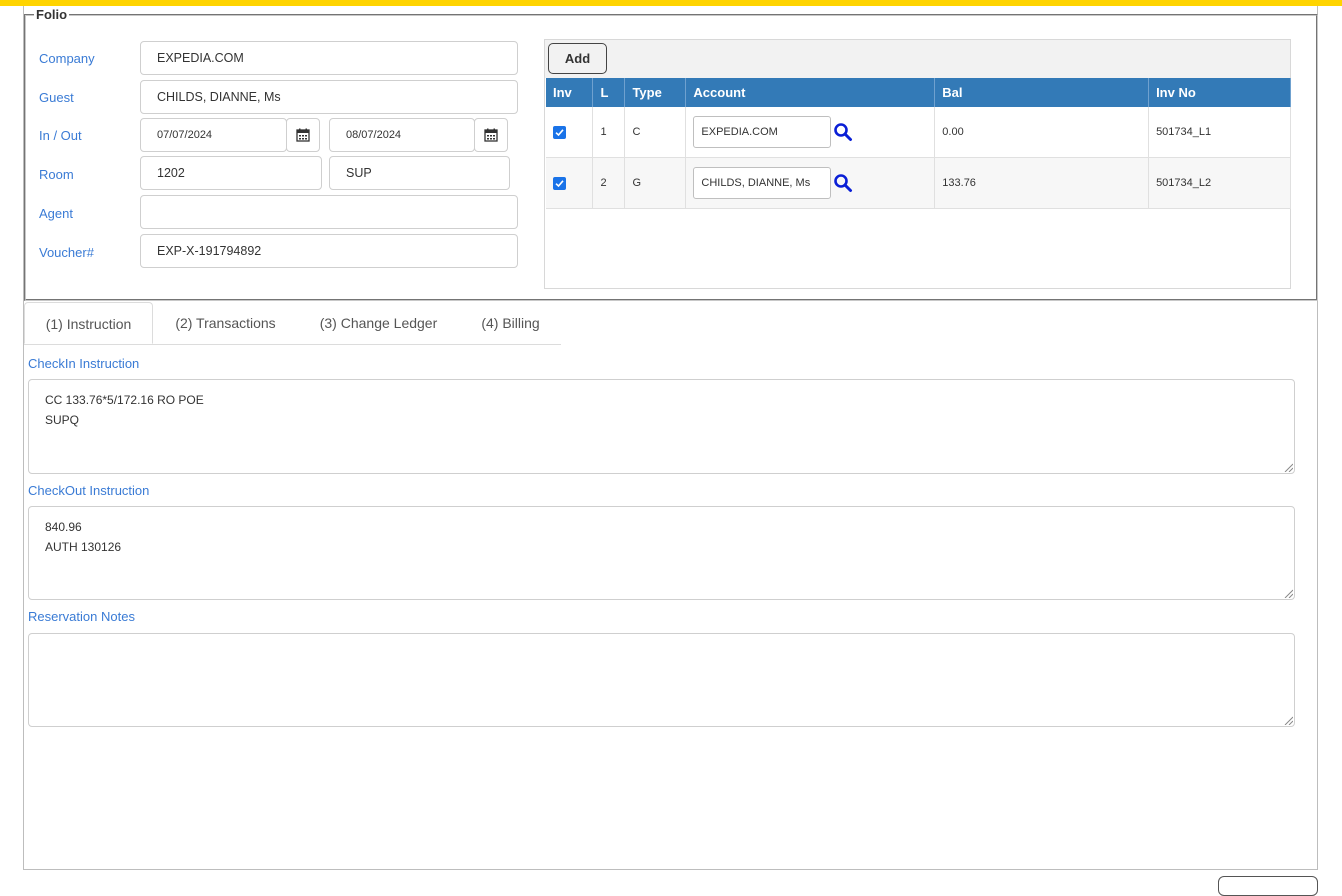 The image size is (1342, 896). What do you see at coordinates (62, 420) in the screenshot?
I see `checkin-line: SUPQ` at bounding box center [62, 420].